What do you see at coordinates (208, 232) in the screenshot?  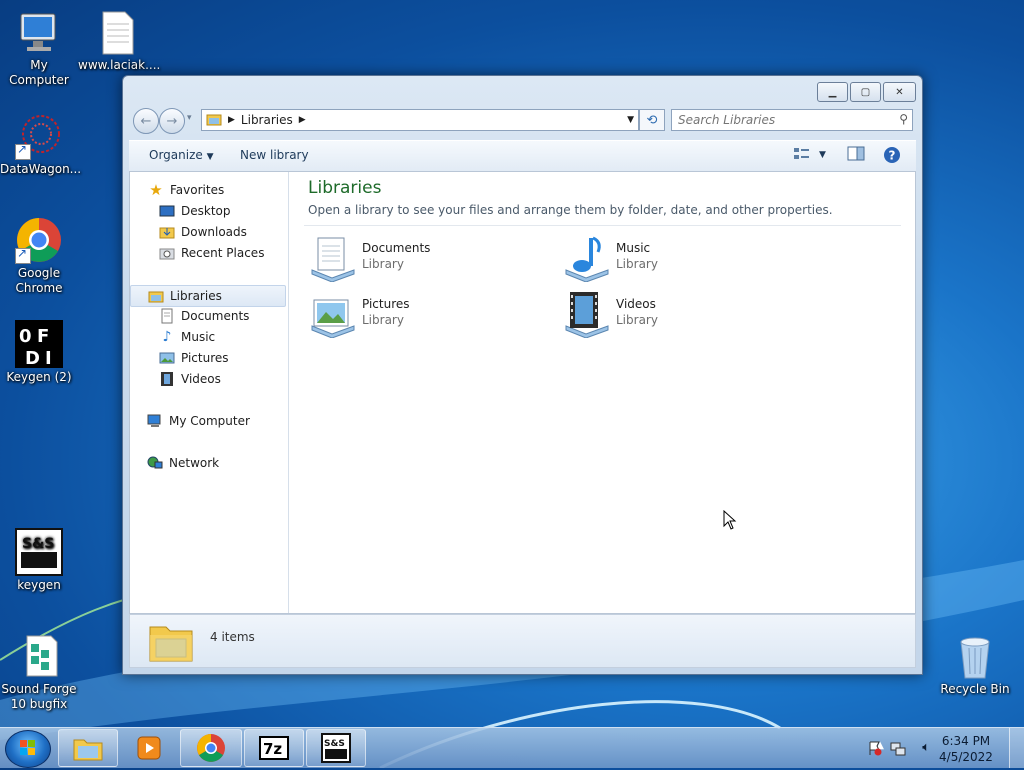 I see `nav-downloads: Downloads` at bounding box center [208, 232].